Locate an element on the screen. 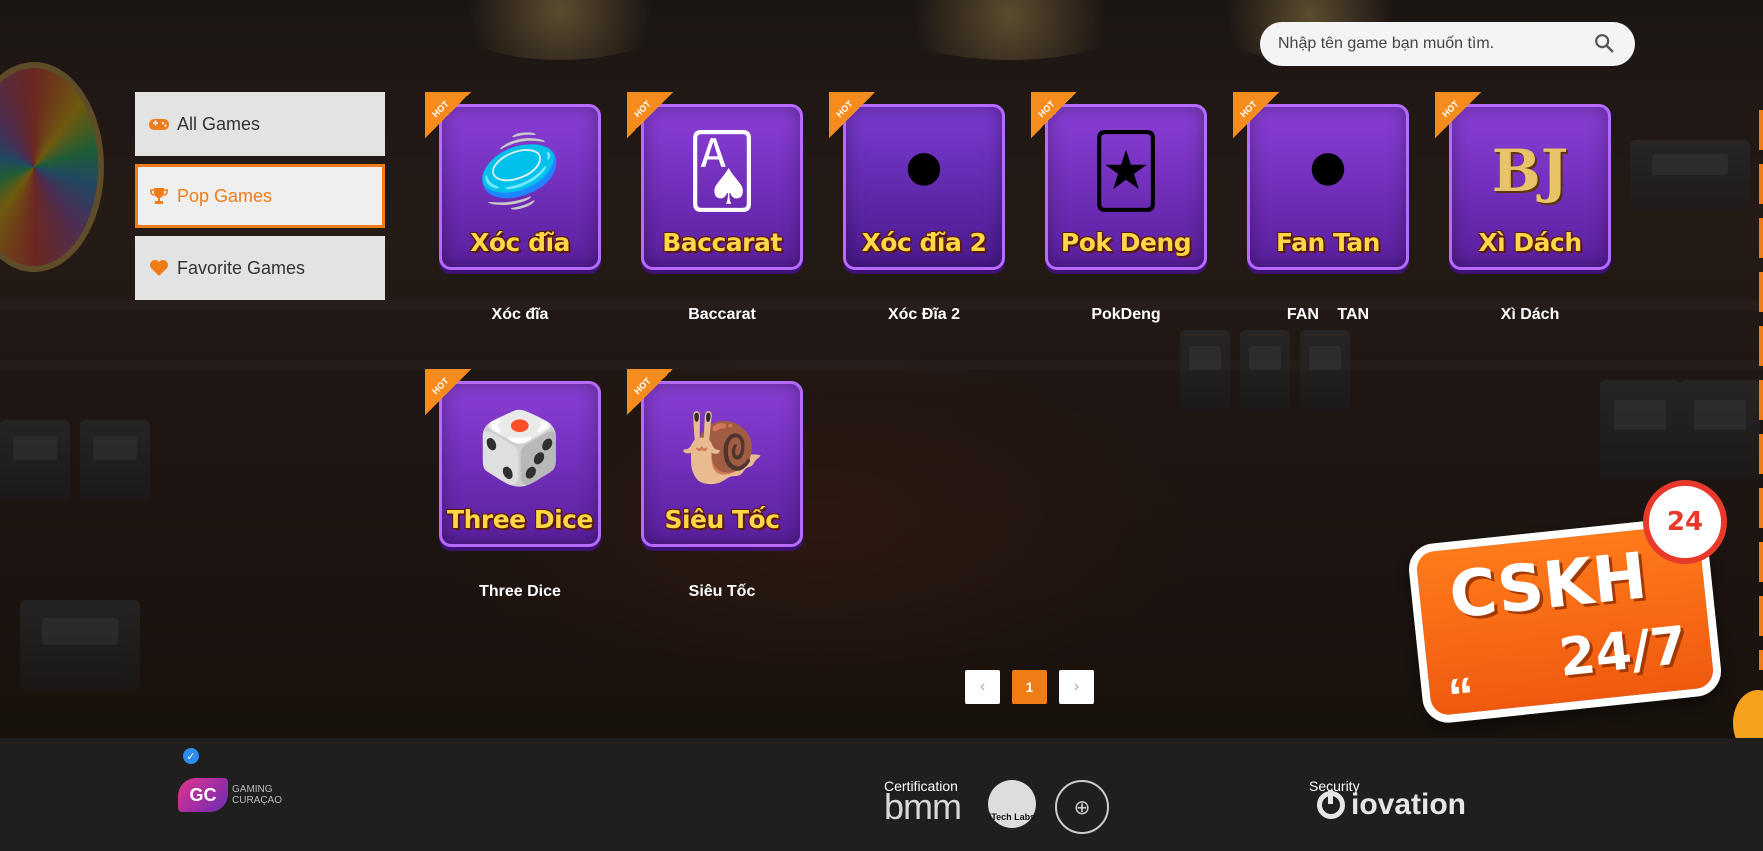  search-icon is located at coordinates (1604, 43).